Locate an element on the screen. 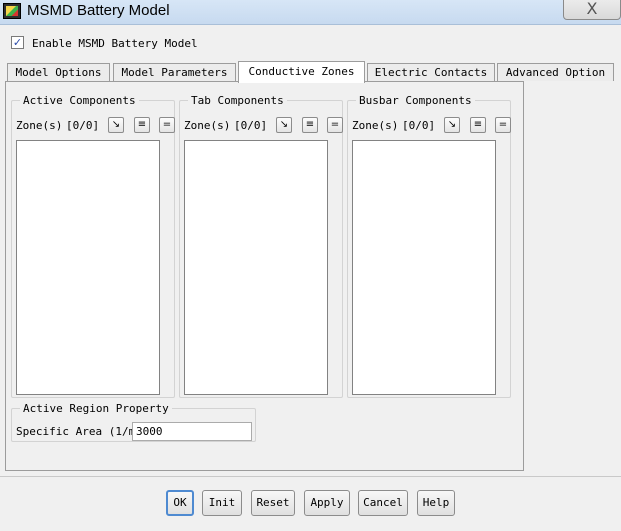  window-title: MSMD Battery Model is located at coordinates (98, 10).